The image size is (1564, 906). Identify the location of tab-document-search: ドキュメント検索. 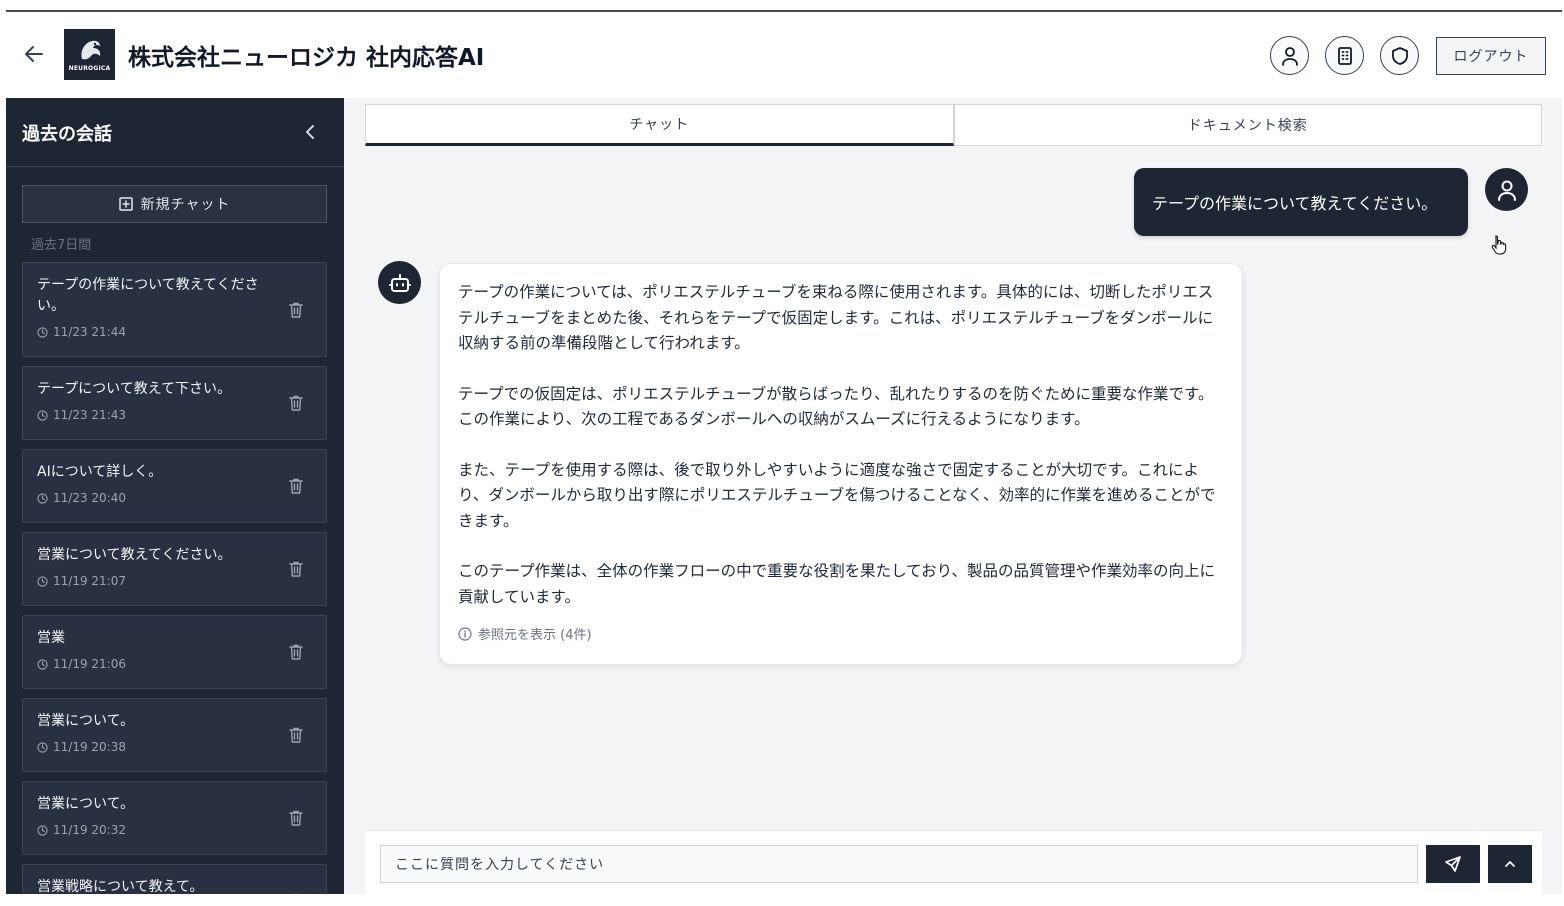
(1247, 125).